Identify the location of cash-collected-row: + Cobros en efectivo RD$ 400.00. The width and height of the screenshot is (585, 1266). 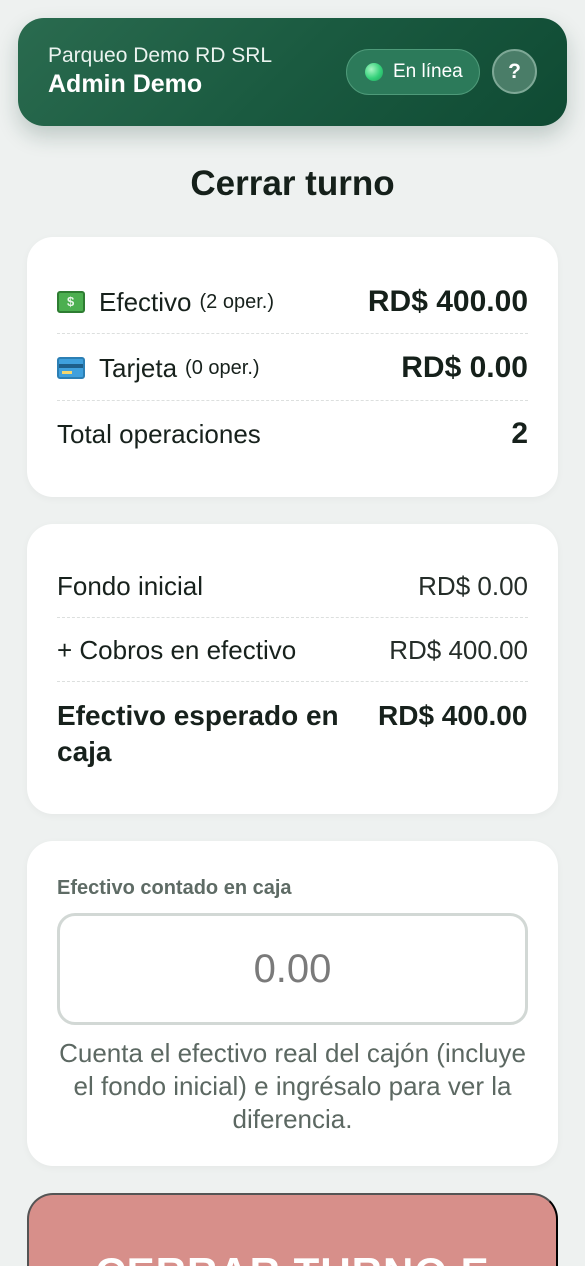
(292, 650).